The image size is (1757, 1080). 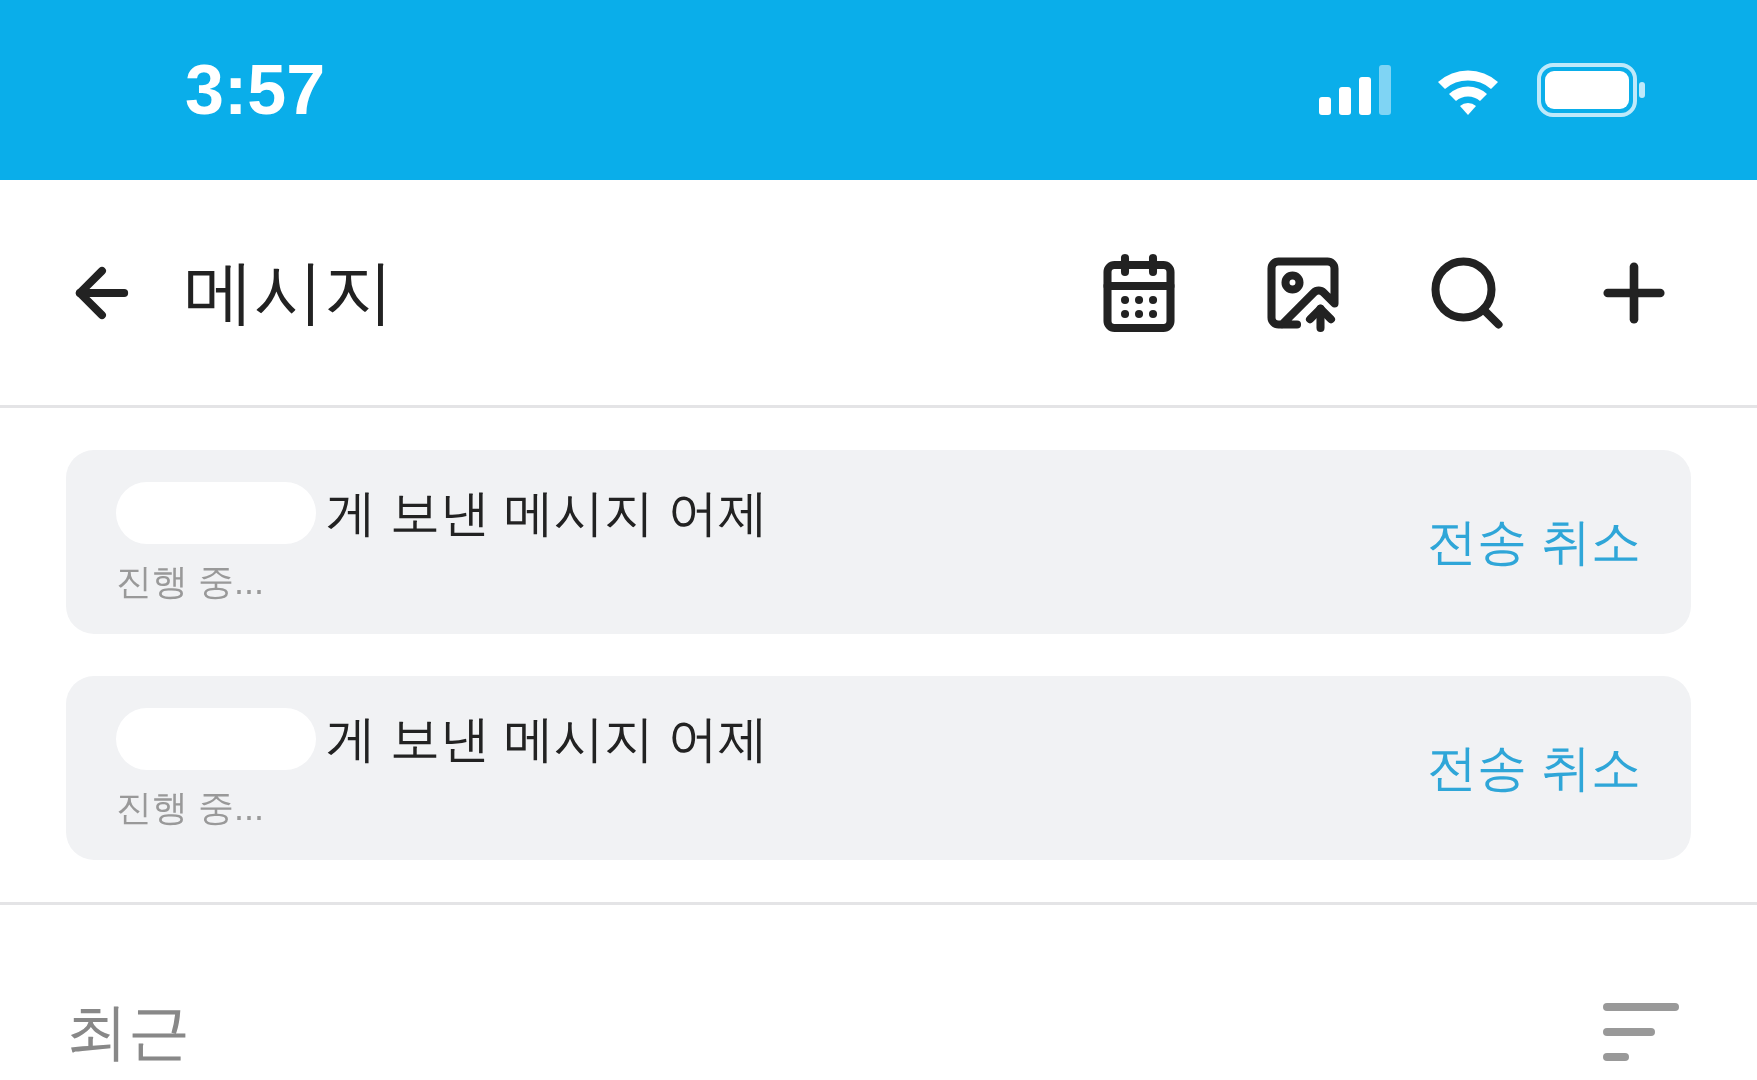 I want to click on page-title: 메시지, so click(x=289, y=292).